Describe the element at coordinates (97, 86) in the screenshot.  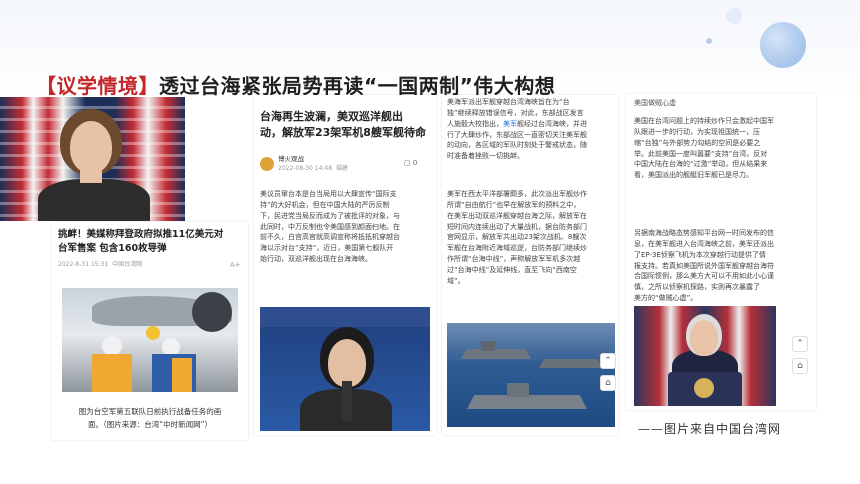
I see `title-tag: 【议学情境】` at that location.